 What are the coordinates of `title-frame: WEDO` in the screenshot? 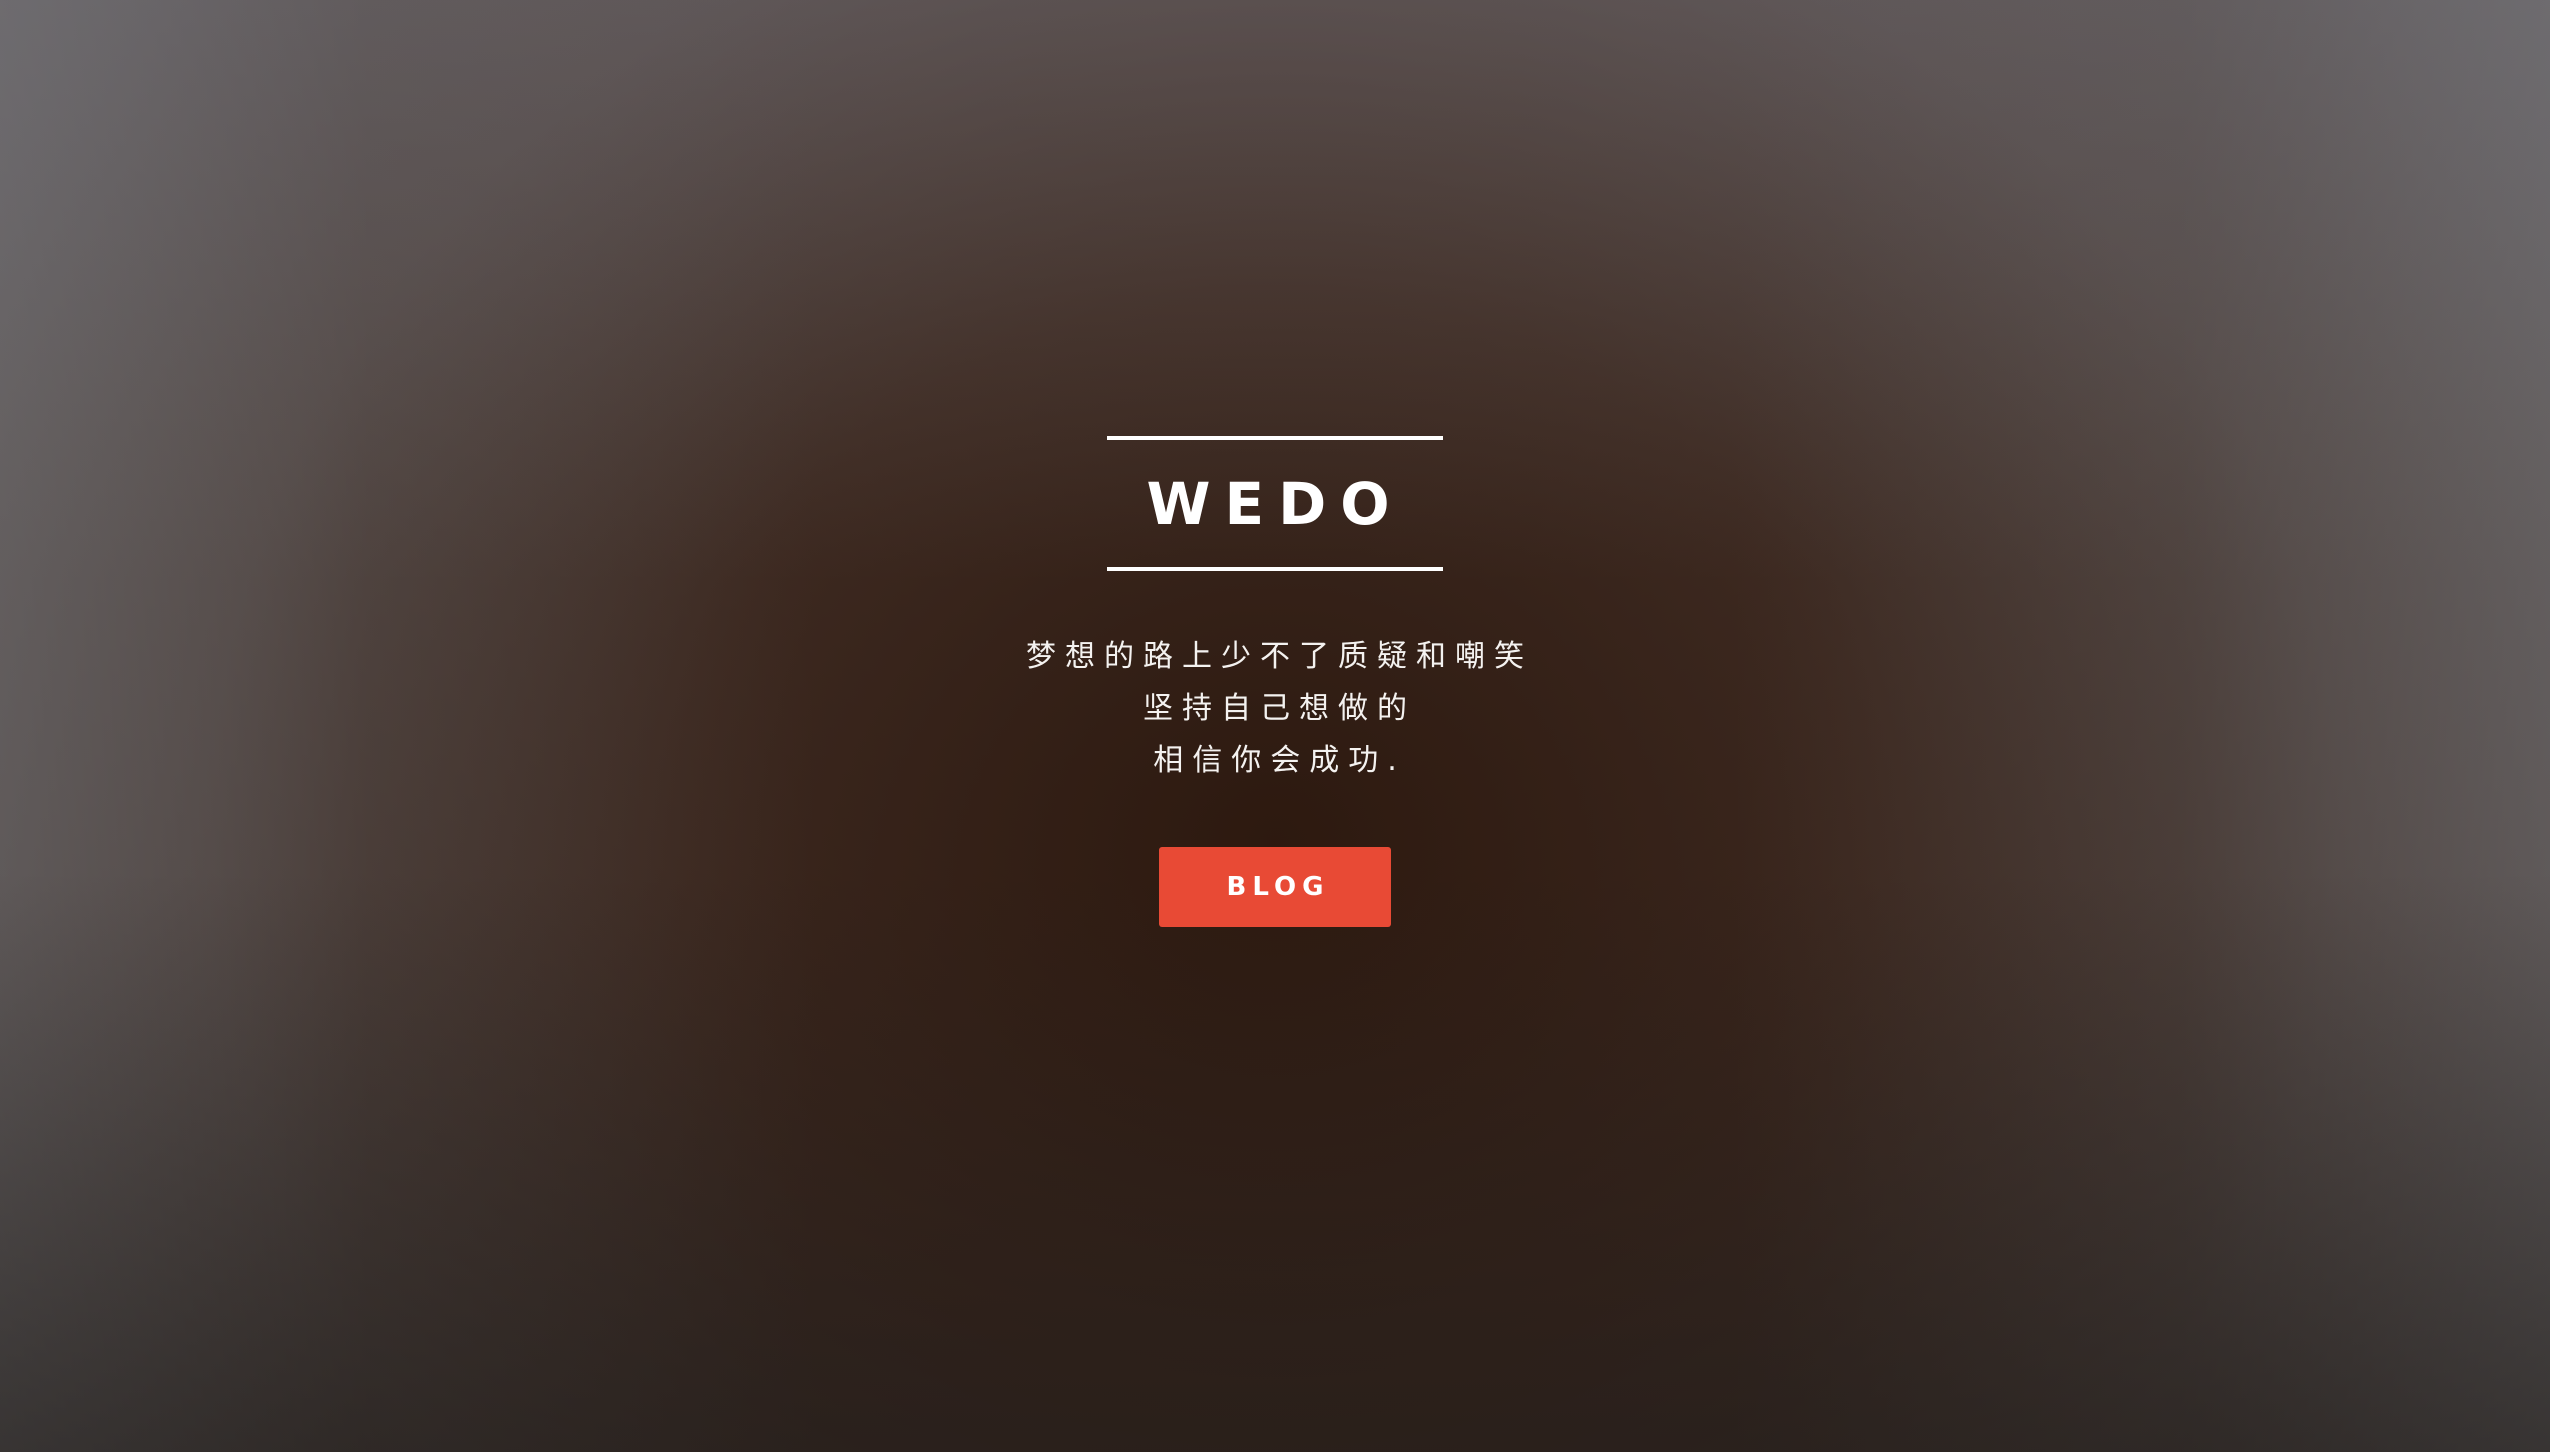 It's located at (1275, 503).